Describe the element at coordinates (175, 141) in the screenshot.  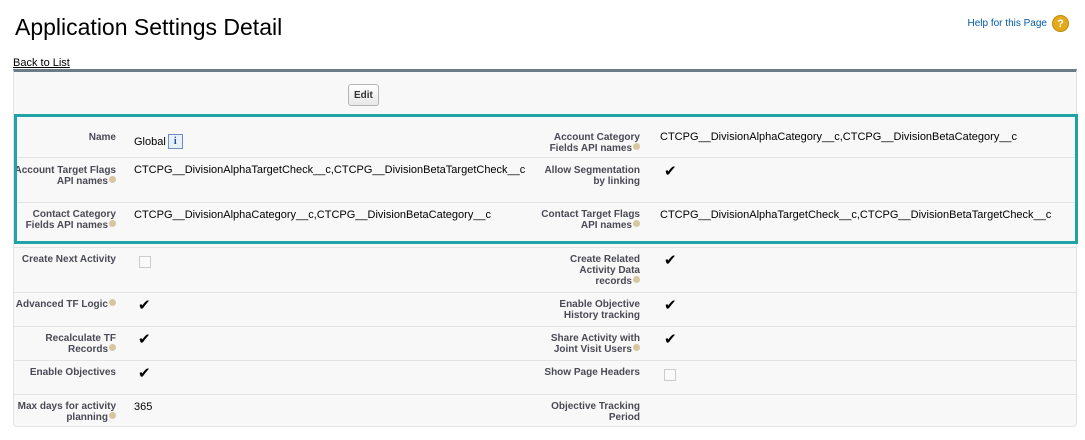
I see `info-icon: i` at that location.